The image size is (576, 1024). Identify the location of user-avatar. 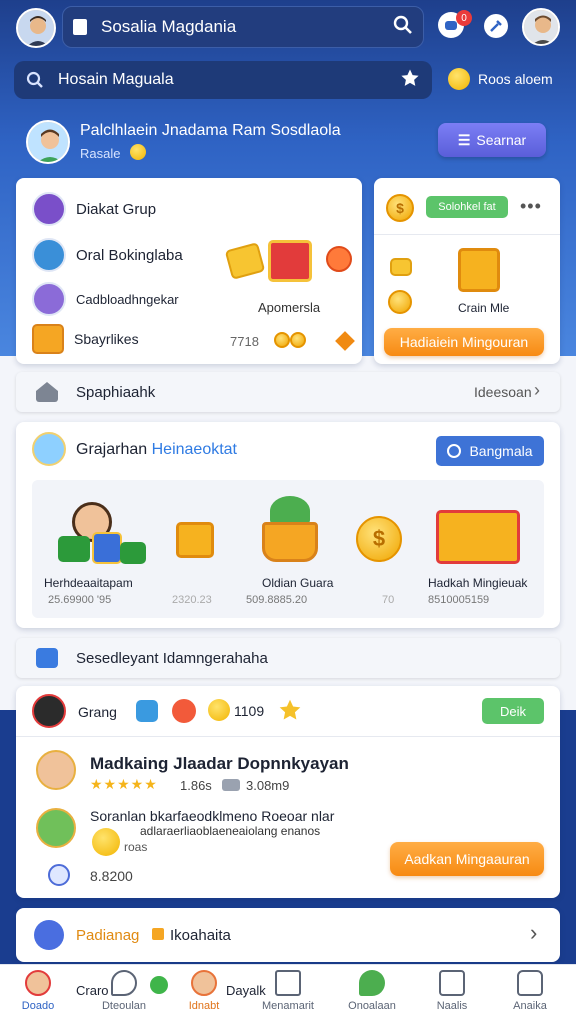
(36, 28).